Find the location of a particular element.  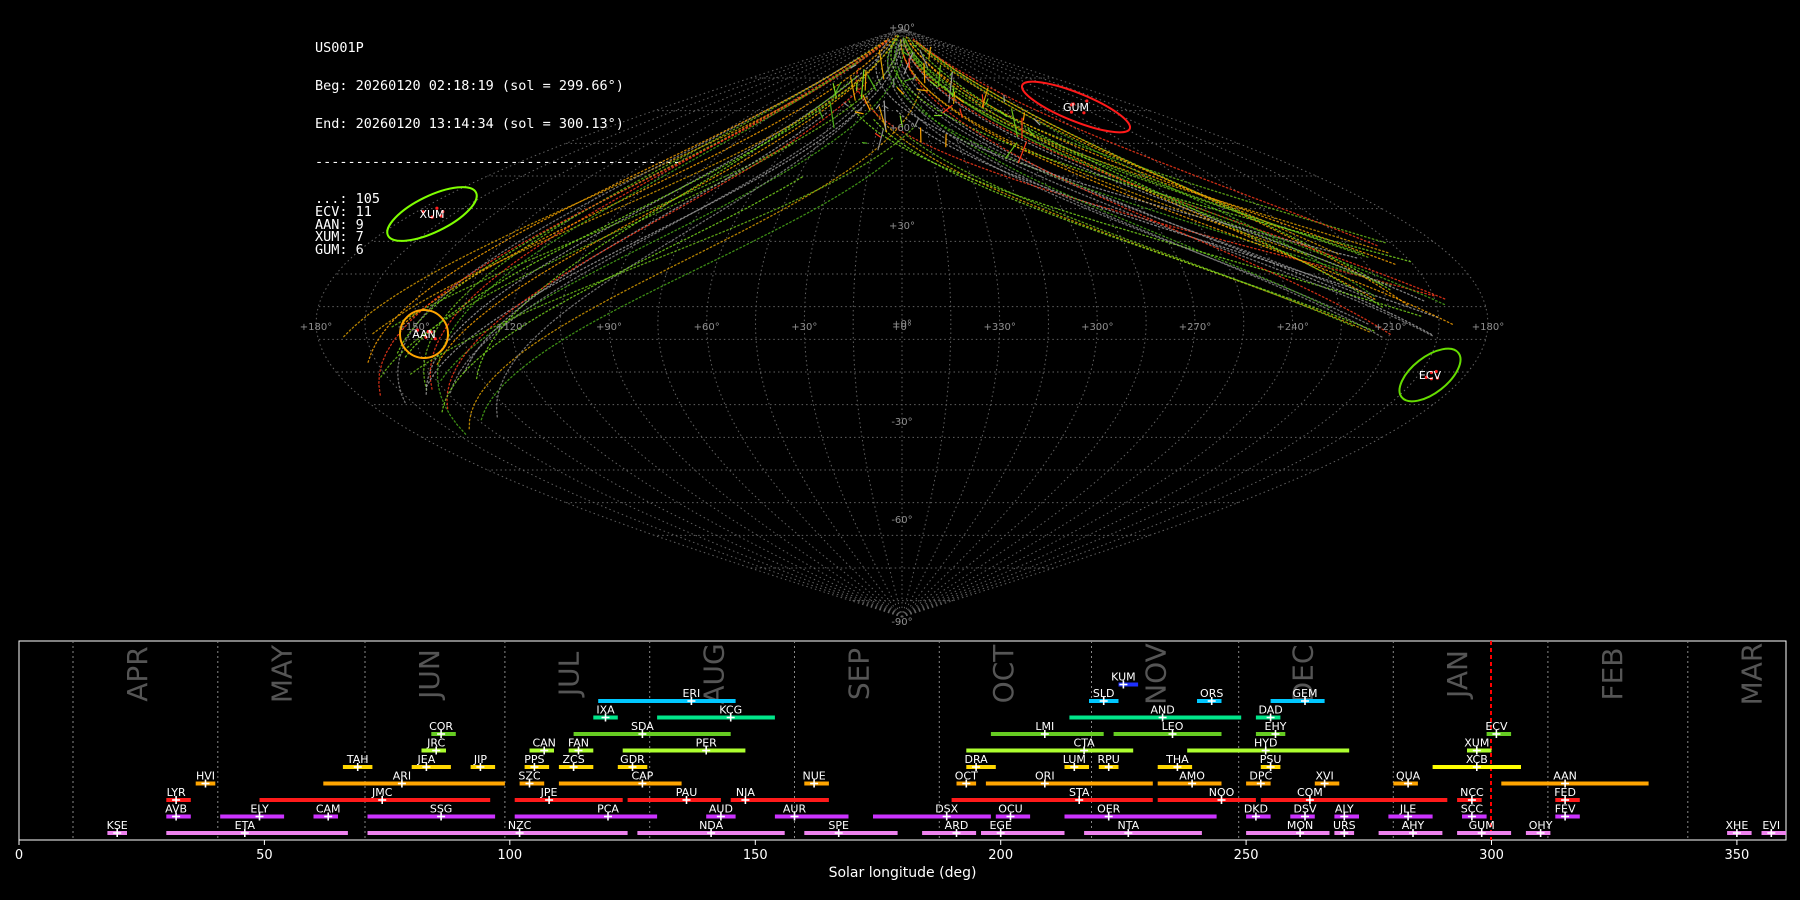

month-label: MAR is located at coordinates (1752, 674).